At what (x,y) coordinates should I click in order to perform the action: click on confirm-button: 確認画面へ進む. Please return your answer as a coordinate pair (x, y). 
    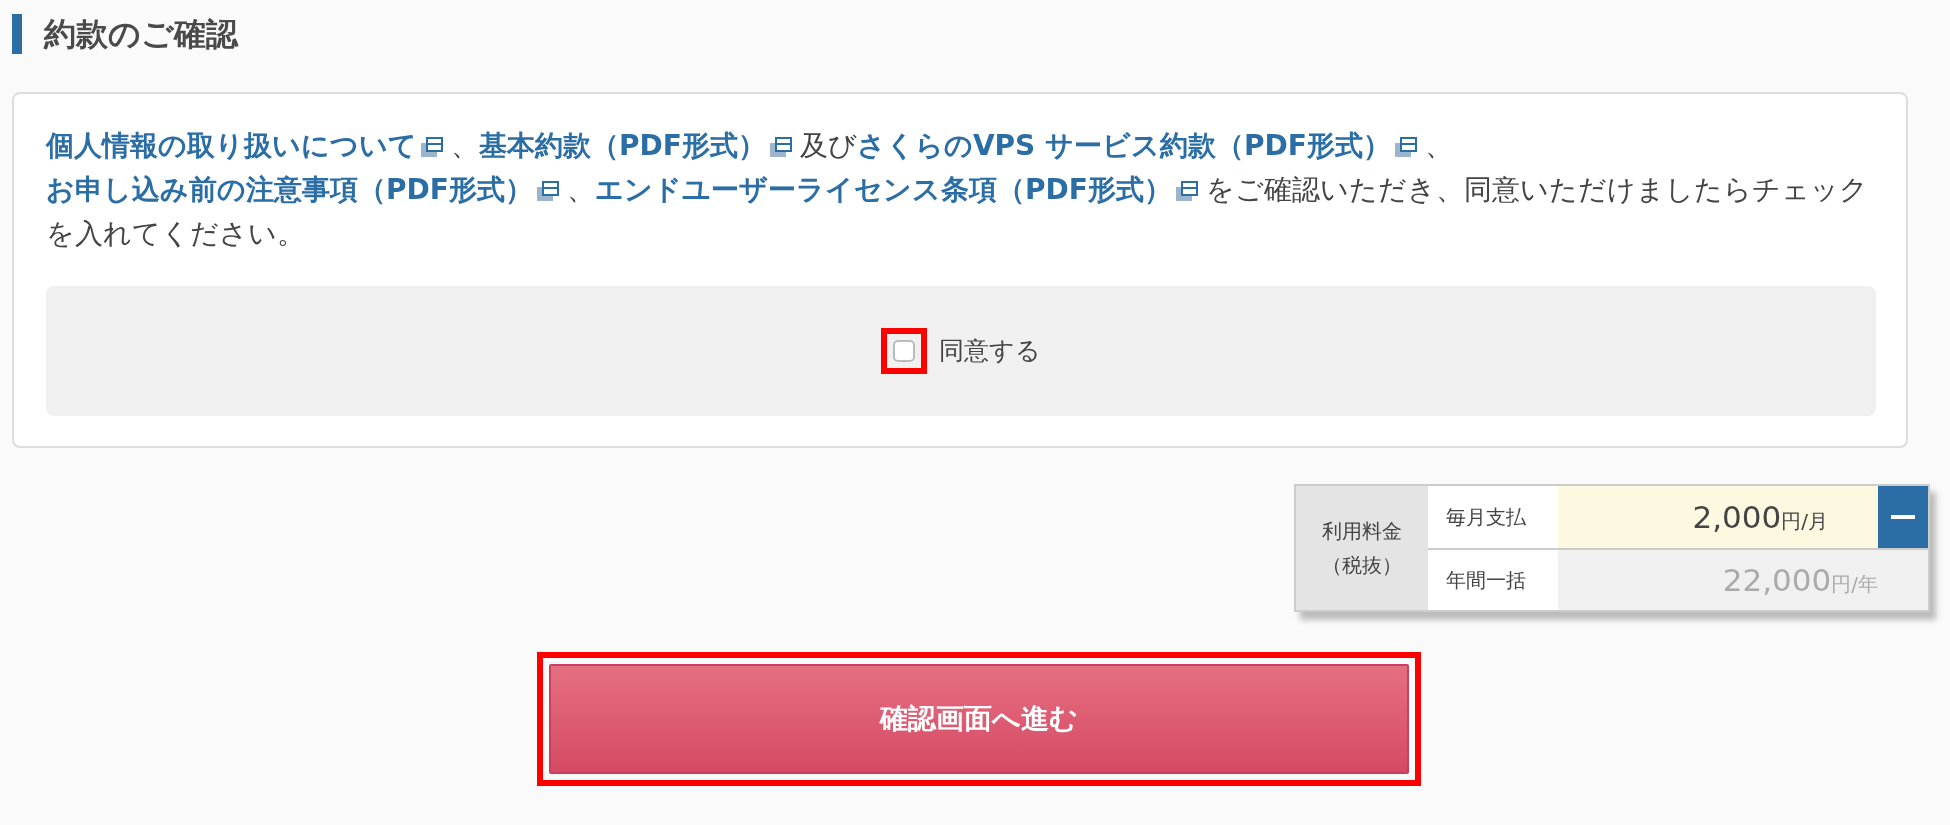
    Looking at the image, I should click on (979, 719).